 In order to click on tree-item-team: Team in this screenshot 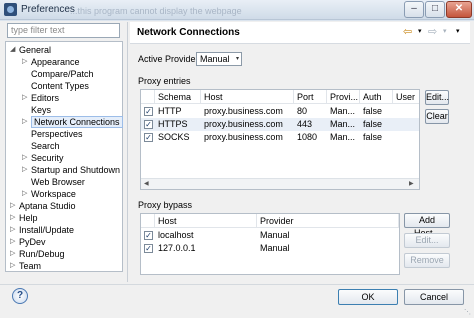, I will do `click(30, 266)`.